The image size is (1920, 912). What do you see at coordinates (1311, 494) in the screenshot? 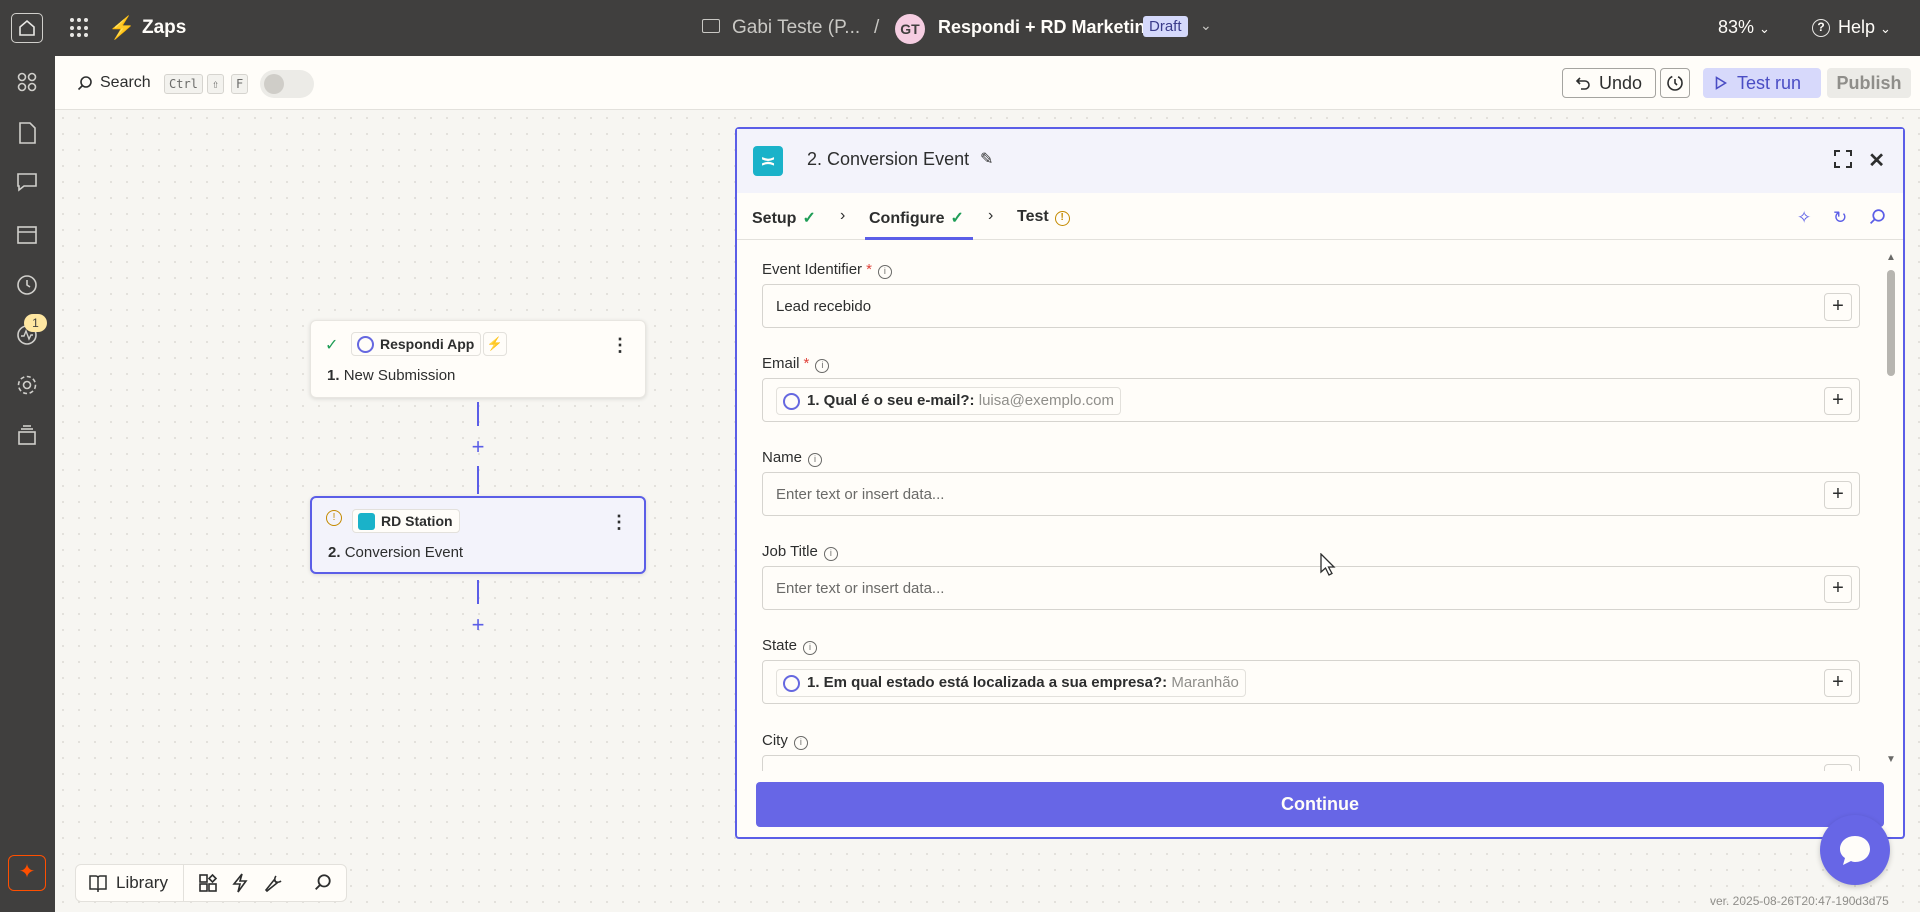
I see `name-field: Enter text or insert data... +` at bounding box center [1311, 494].